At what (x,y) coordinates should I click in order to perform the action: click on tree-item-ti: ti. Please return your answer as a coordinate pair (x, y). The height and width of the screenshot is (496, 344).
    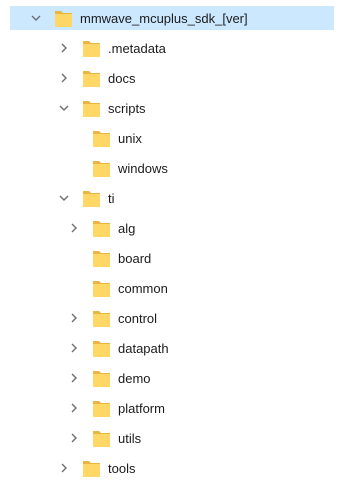
    Looking at the image, I should click on (172, 198).